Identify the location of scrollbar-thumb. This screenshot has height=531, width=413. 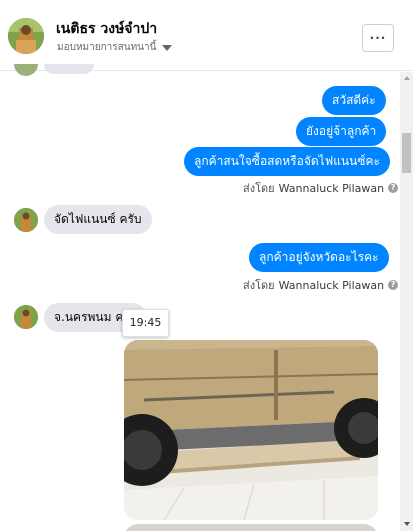
(406, 153).